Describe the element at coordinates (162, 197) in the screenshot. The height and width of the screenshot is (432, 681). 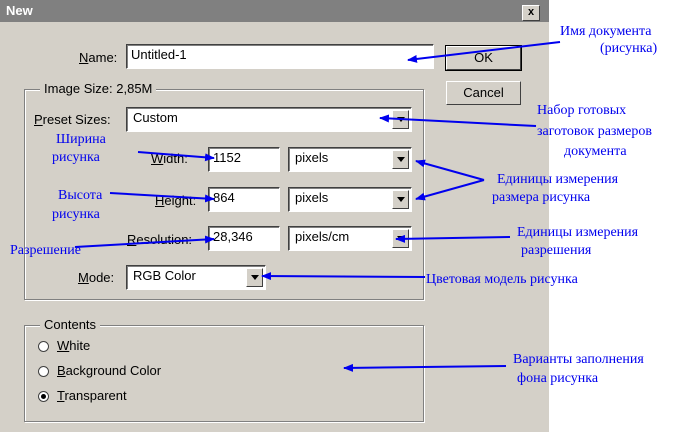
I see `arrow-height` at that location.